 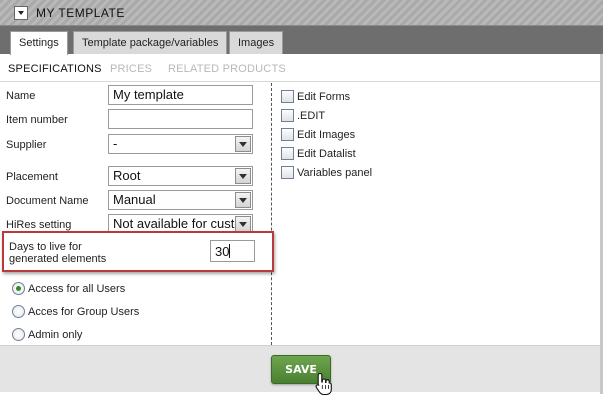 What do you see at coordinates (326, 154) in the screenshot?
I see `checkbox-label: Edit Datalist` at bounding box center [326, 154].